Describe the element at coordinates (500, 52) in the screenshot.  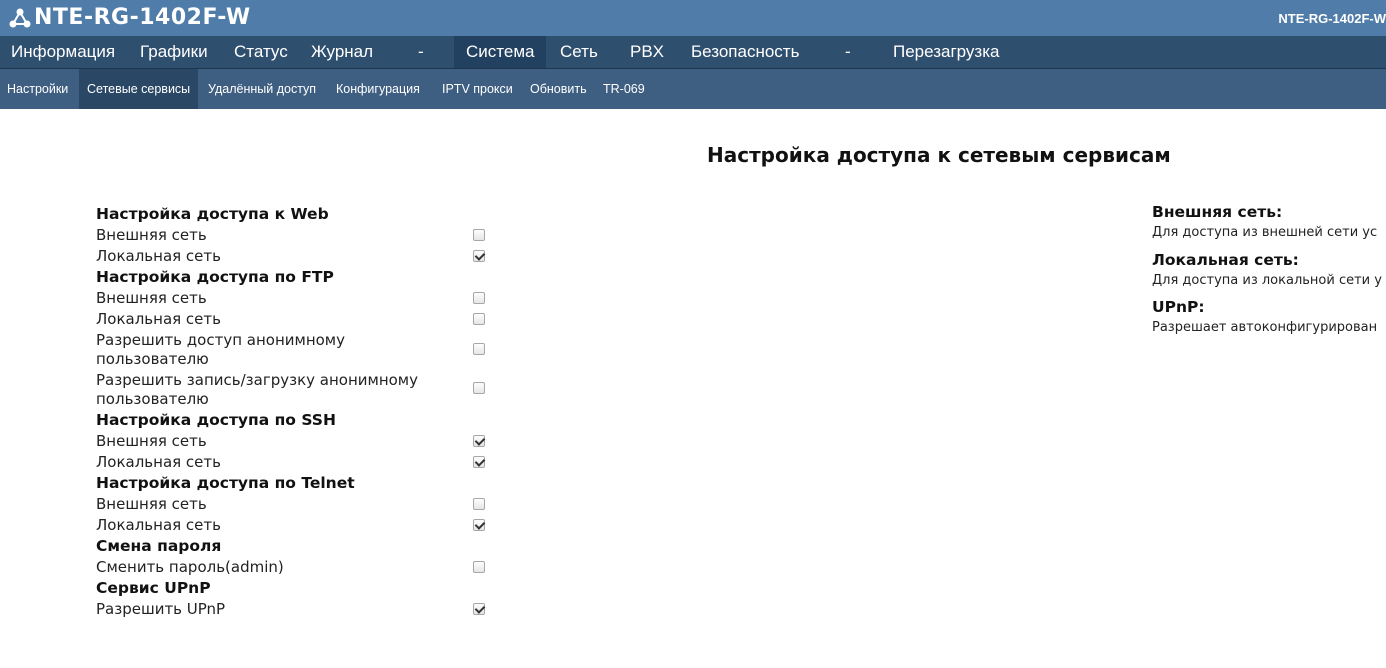
I see `nav-system: Система` at that location.